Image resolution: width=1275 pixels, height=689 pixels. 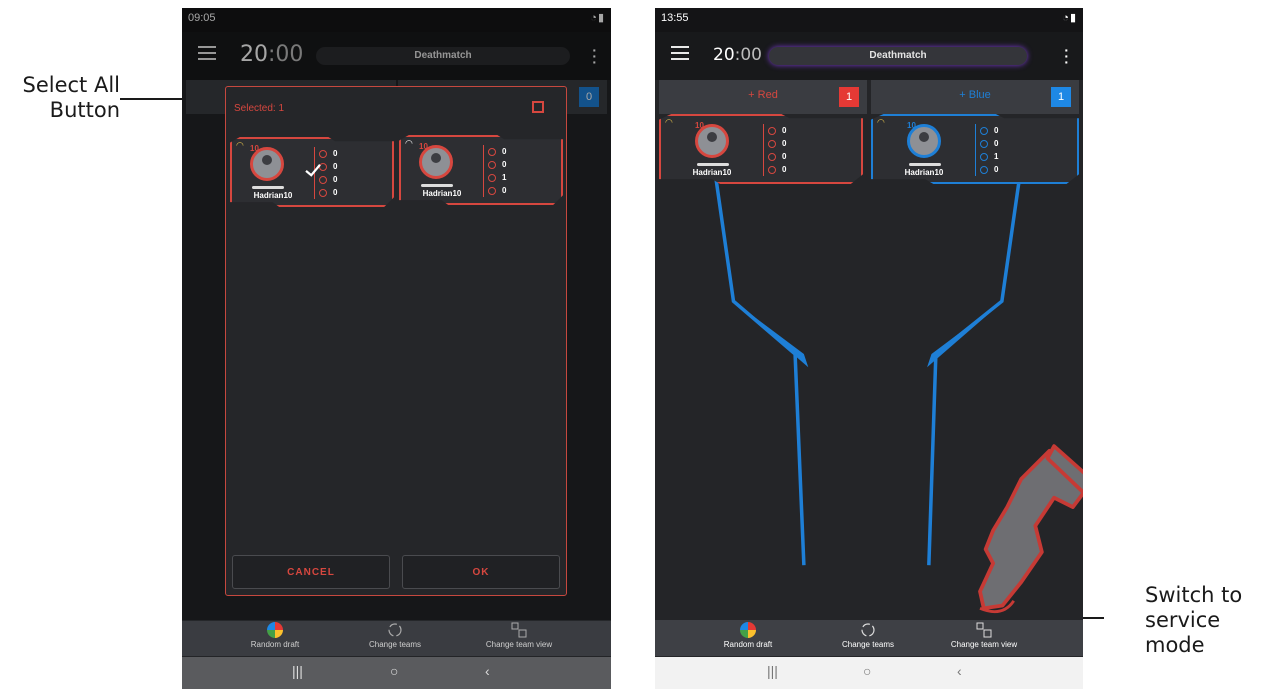 What do you see at coordinates (869, 20) in the screenshot?
I see `status-bar: 13:55 ◔▮` at bounding box center [869, 20].